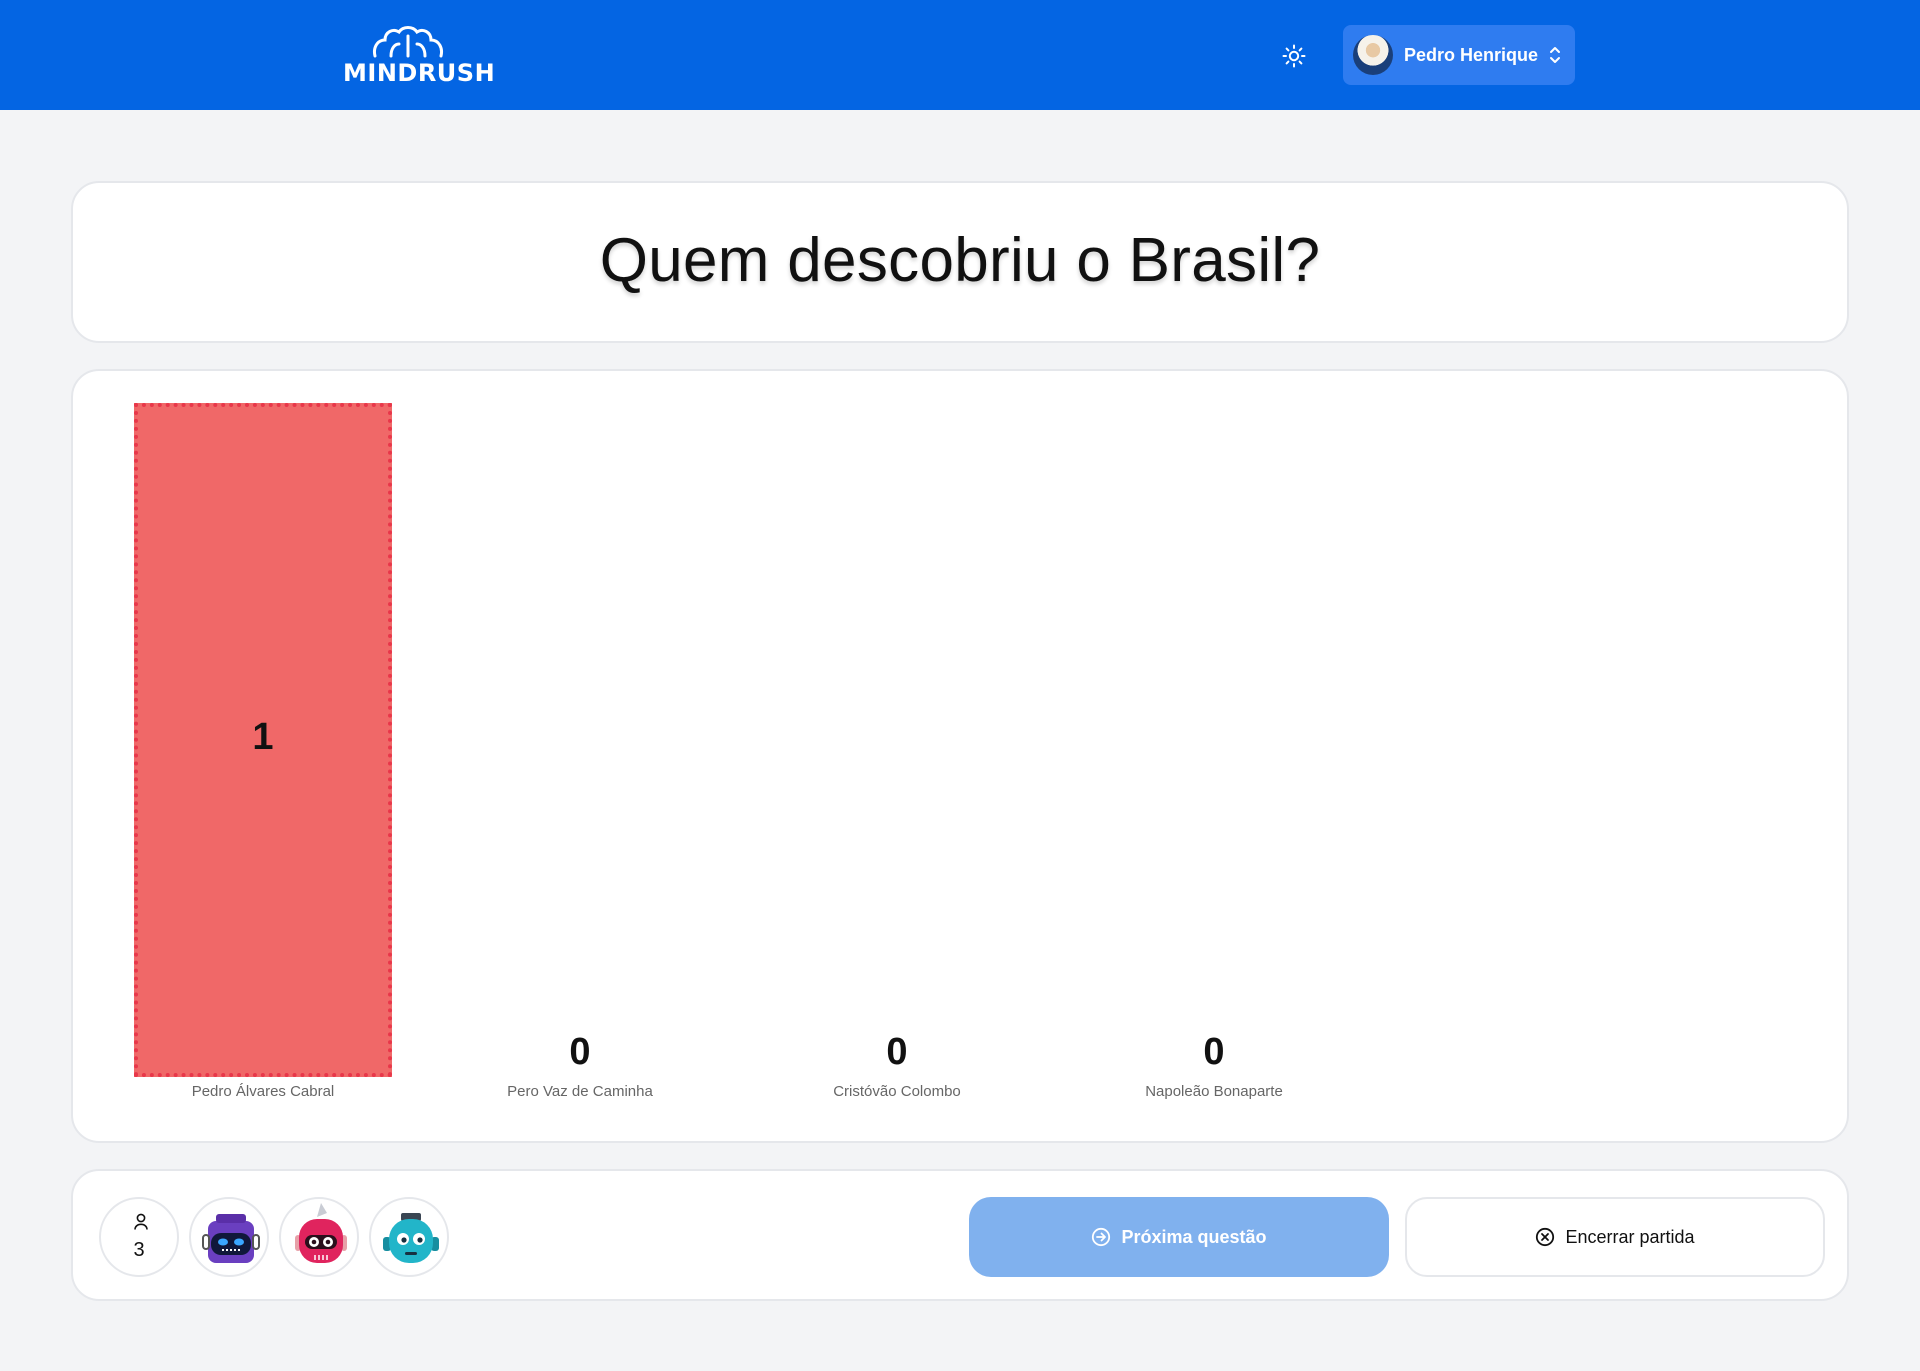  What do you see at coordinates (408, 42) in the screenshot?
I see `brain-logo-icon` at bounding box center [408, 42].